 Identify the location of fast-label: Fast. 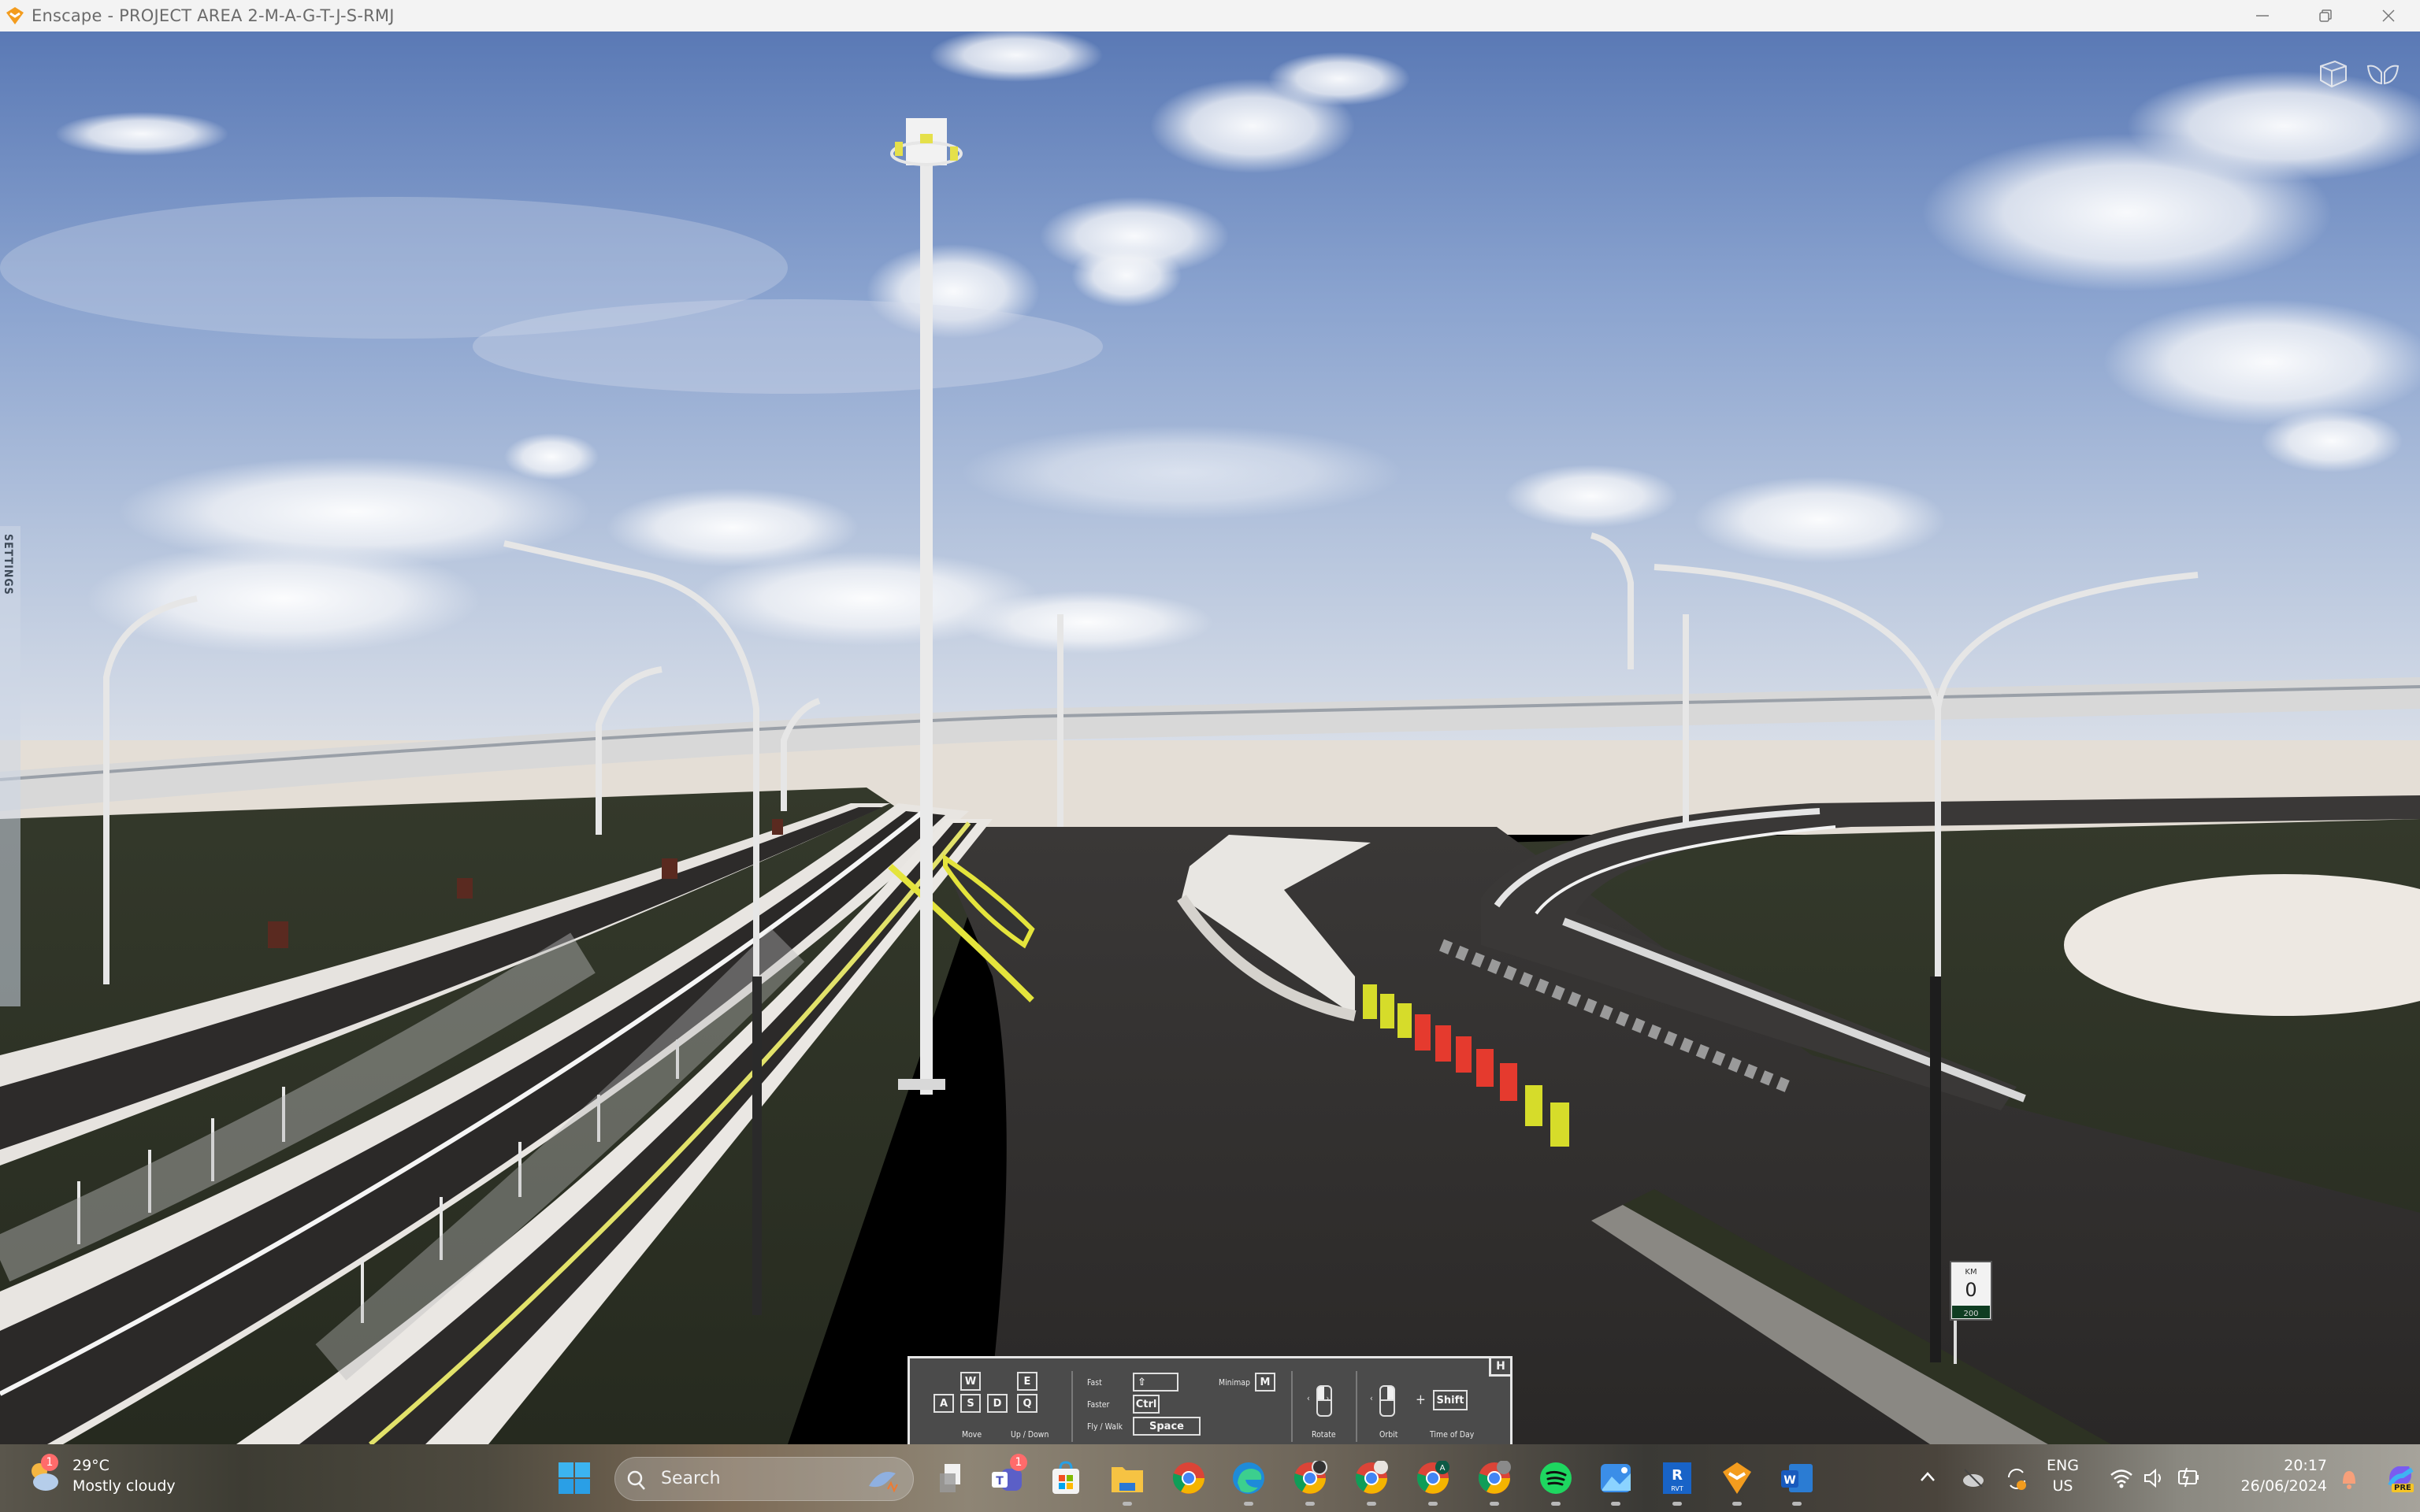
(1094, 1382).